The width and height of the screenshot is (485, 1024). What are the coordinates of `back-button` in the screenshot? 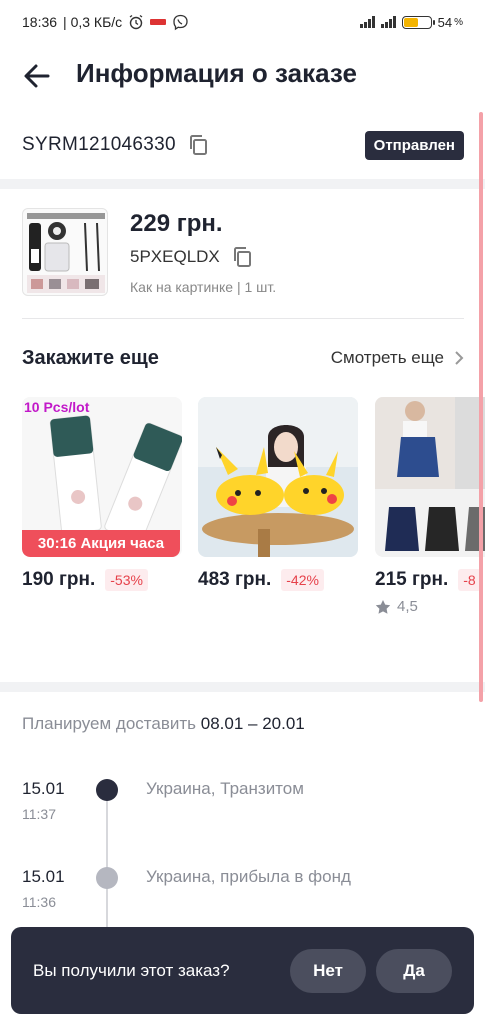 It's located at (37, 76).